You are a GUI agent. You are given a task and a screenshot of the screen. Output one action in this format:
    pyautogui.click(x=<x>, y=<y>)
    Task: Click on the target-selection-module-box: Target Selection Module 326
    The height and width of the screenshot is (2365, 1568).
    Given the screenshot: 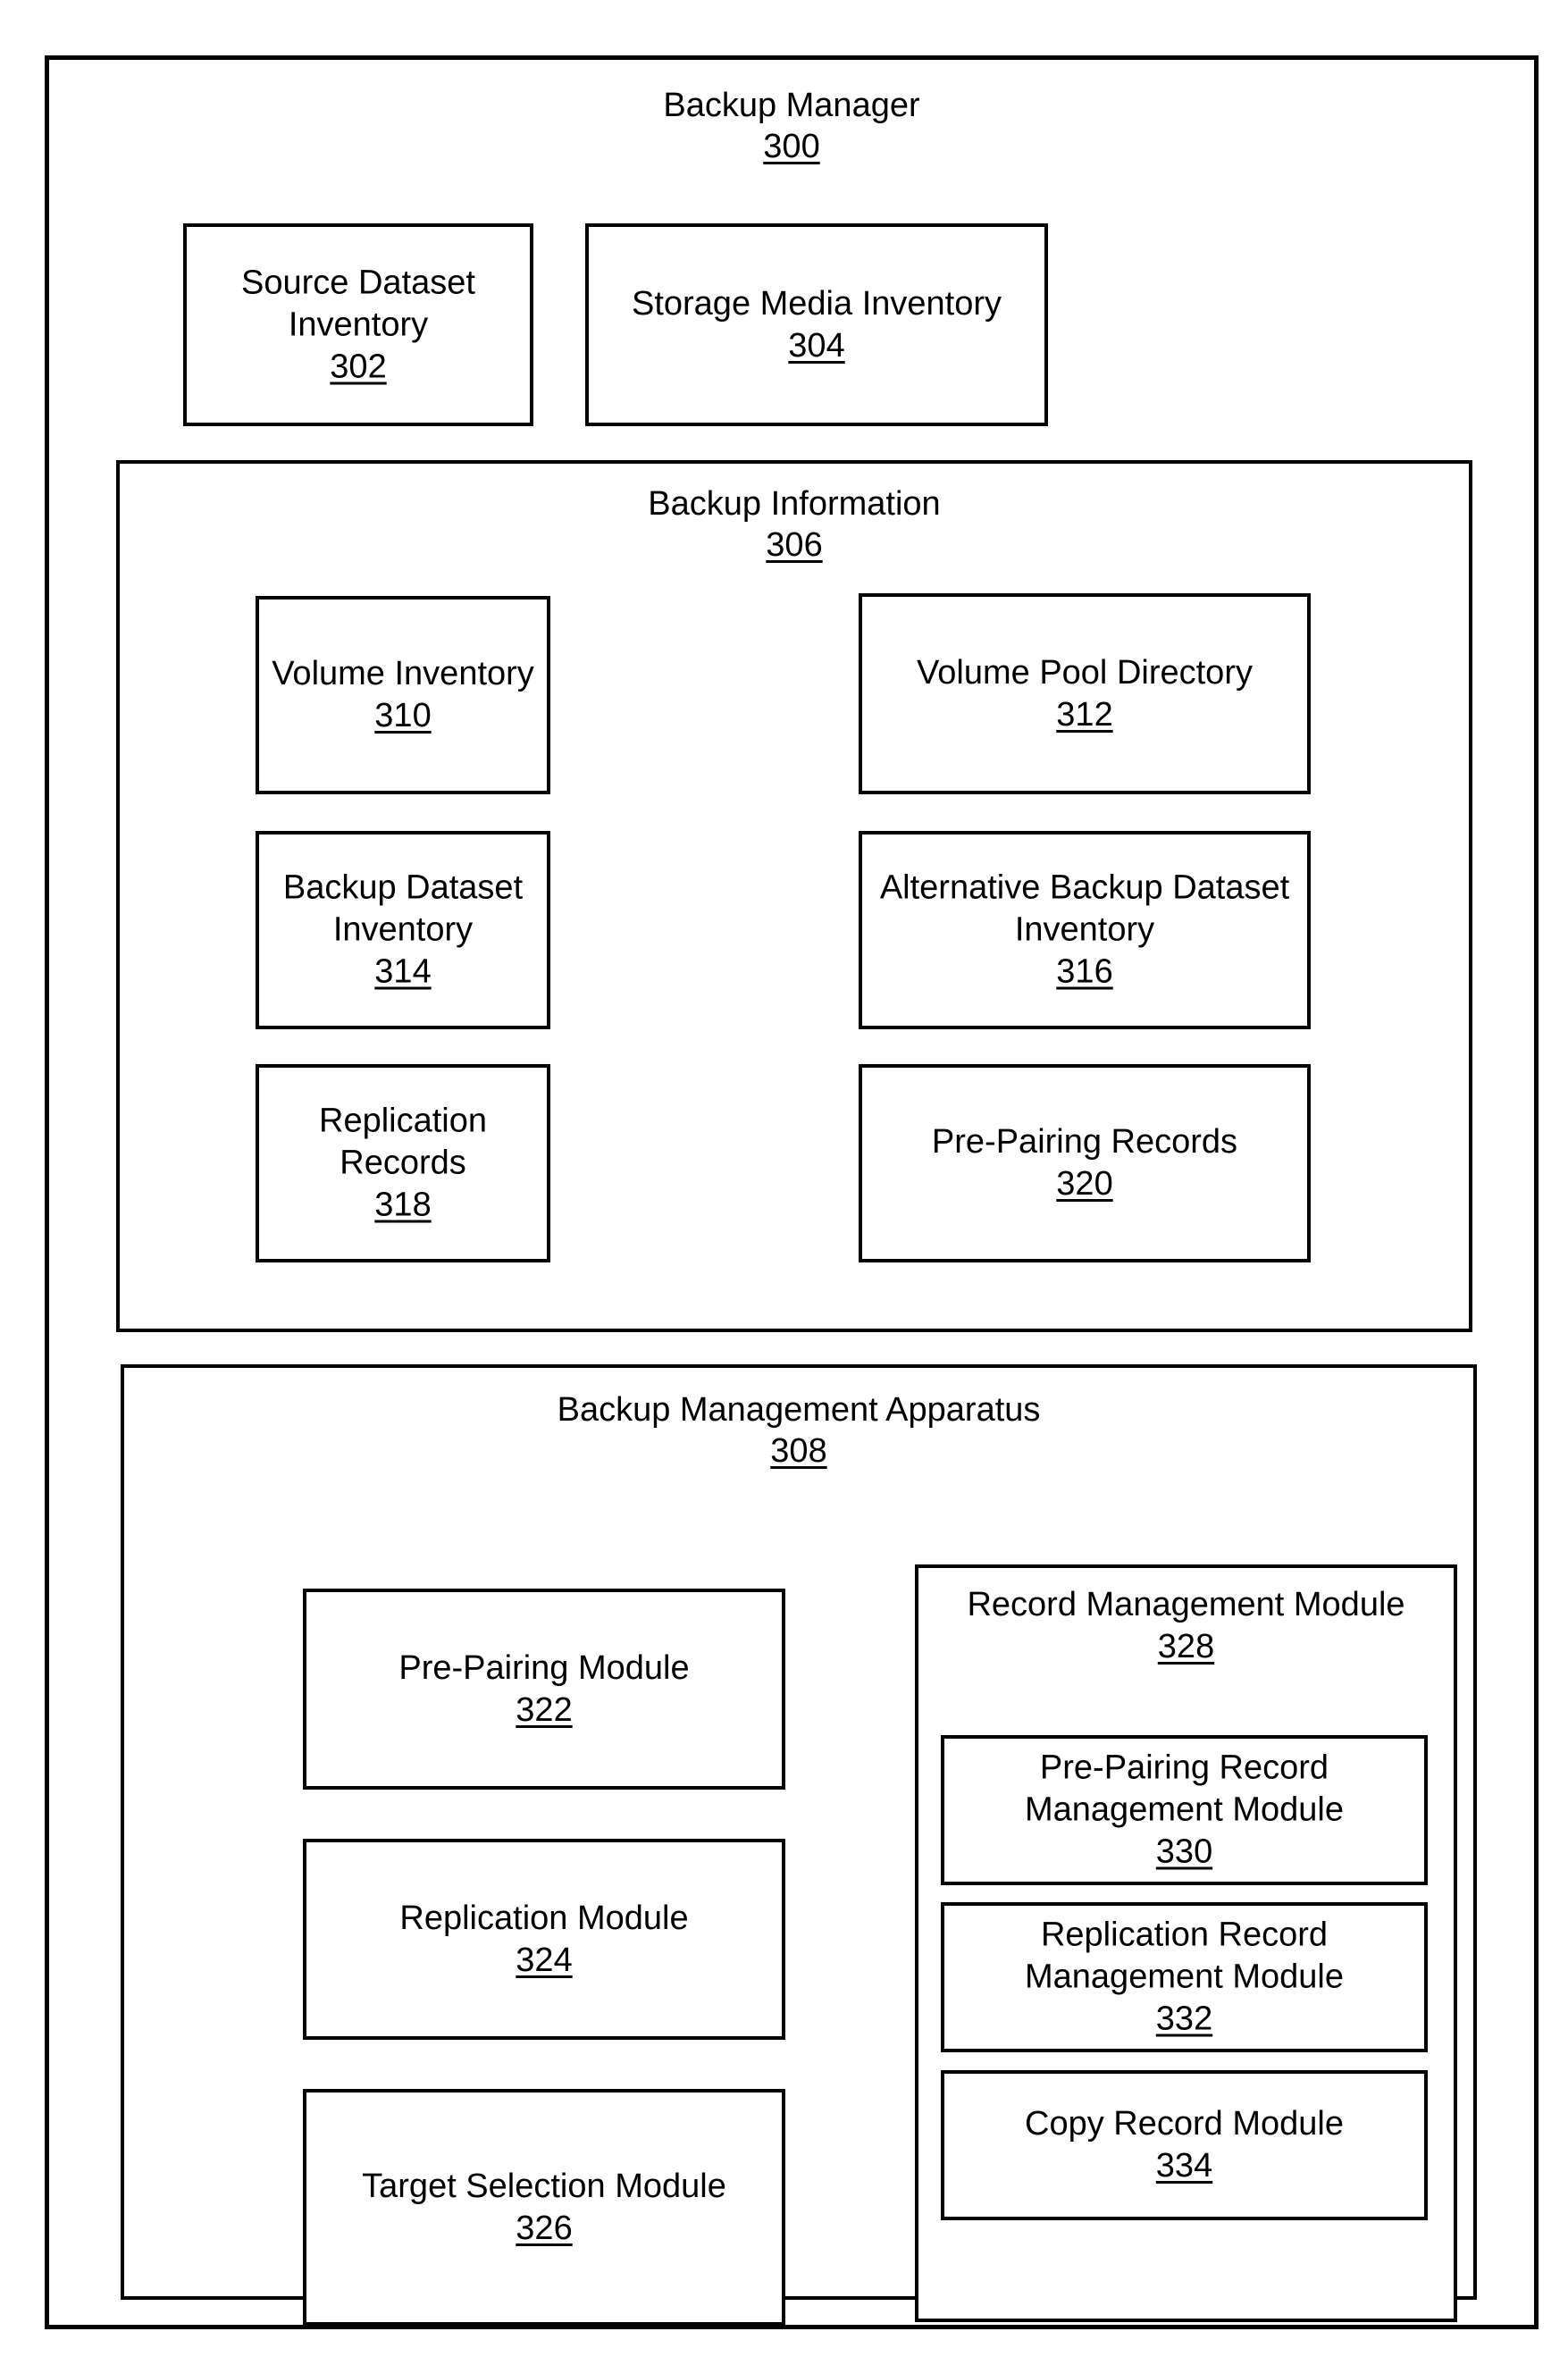 What is the action you would take?
    pyautogui.click(x=544, y=2207)
    